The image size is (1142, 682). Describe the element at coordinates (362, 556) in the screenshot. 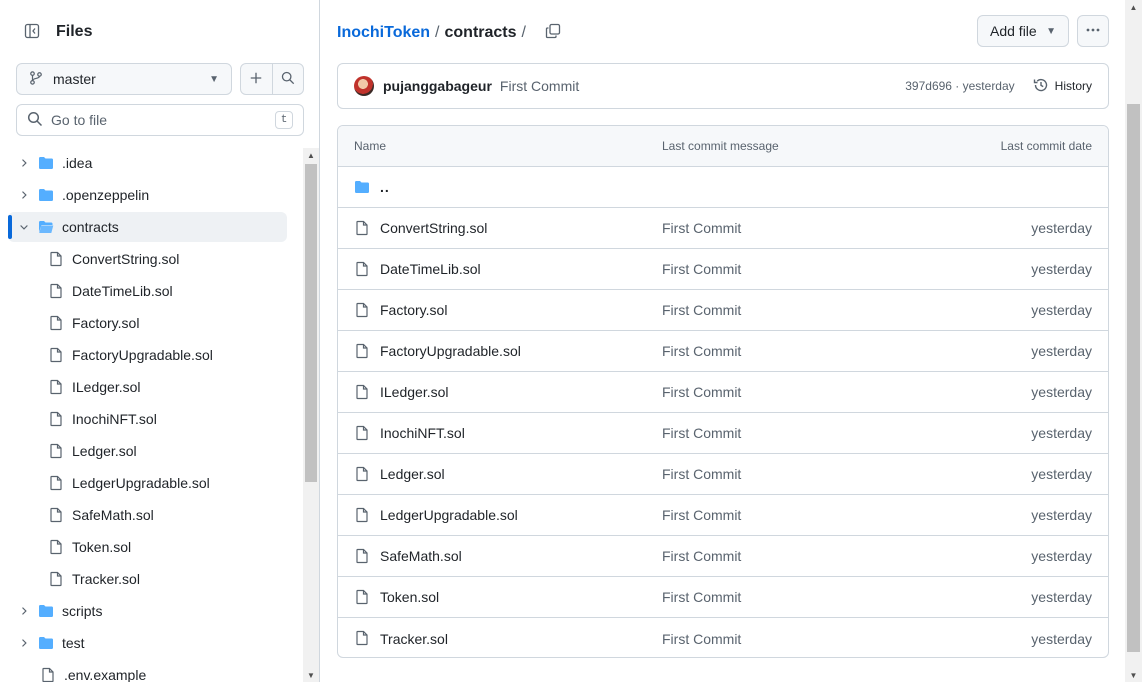

I see `file-icon` at that location.